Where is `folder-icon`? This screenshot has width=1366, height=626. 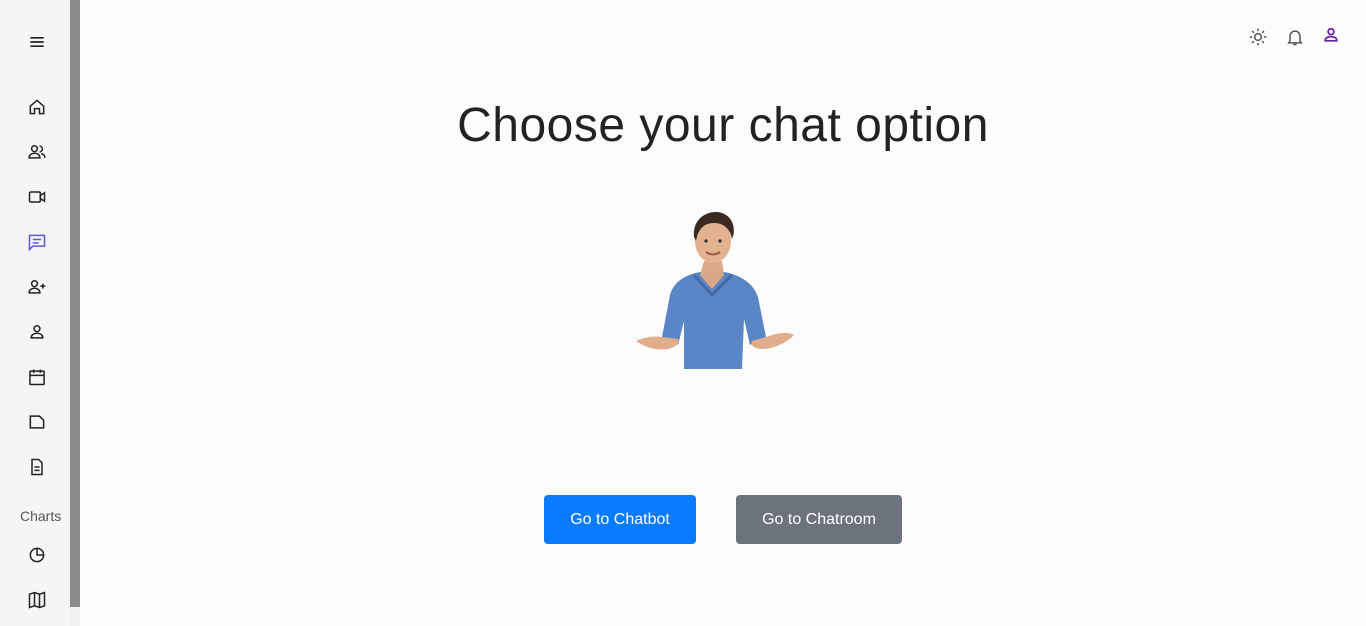 folder-icon is located at coordinates (37, 422).